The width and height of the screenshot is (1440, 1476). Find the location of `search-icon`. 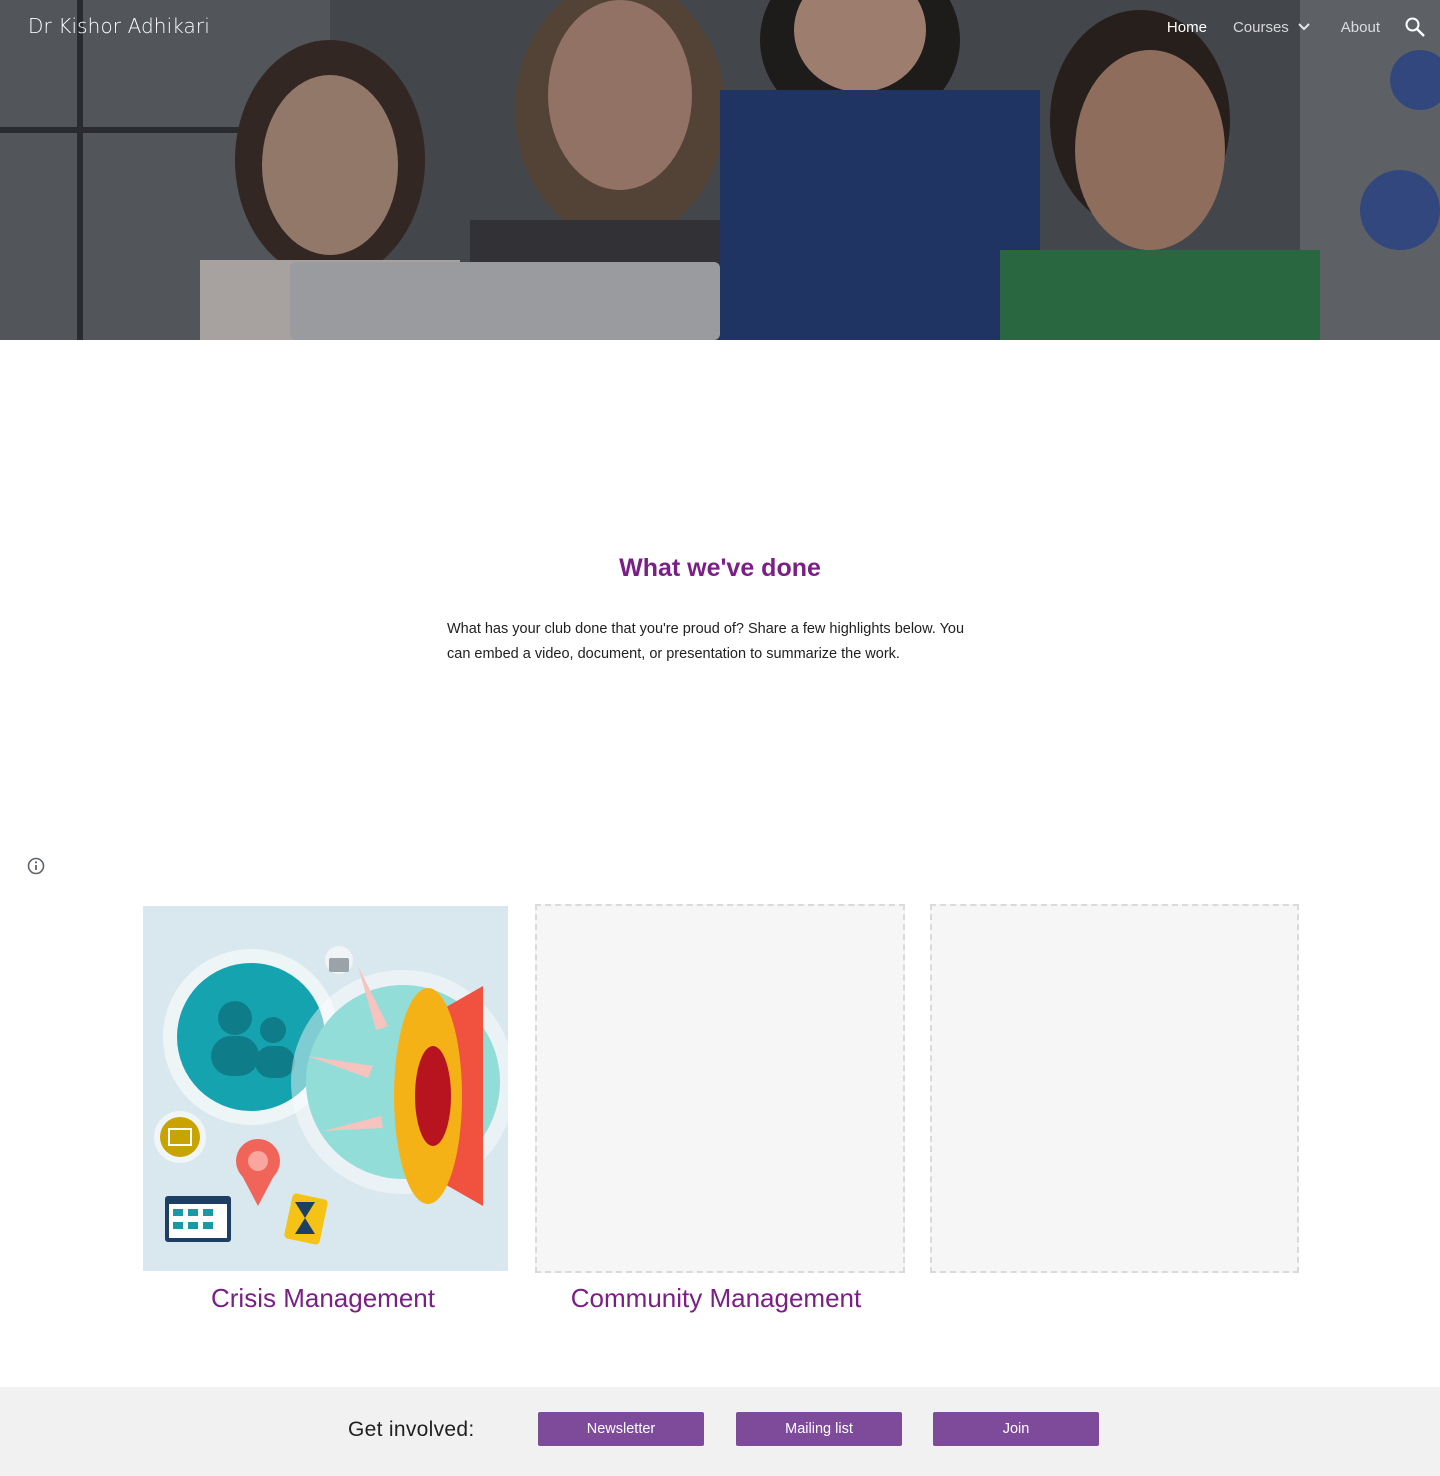

search-icon is located at coordinates (1415, 27).